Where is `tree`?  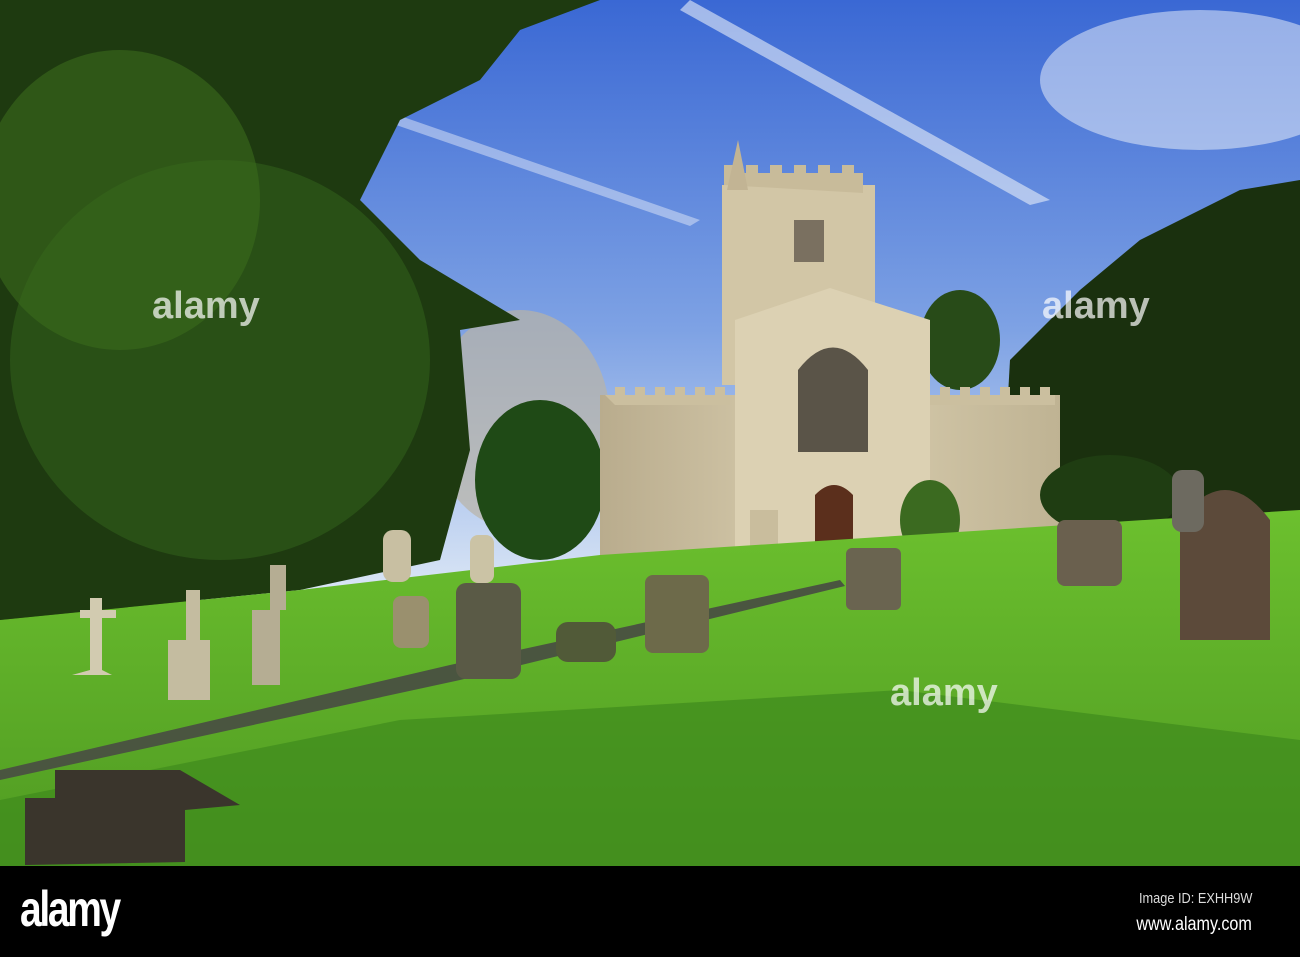 tree is located at coordinates (960, 340).